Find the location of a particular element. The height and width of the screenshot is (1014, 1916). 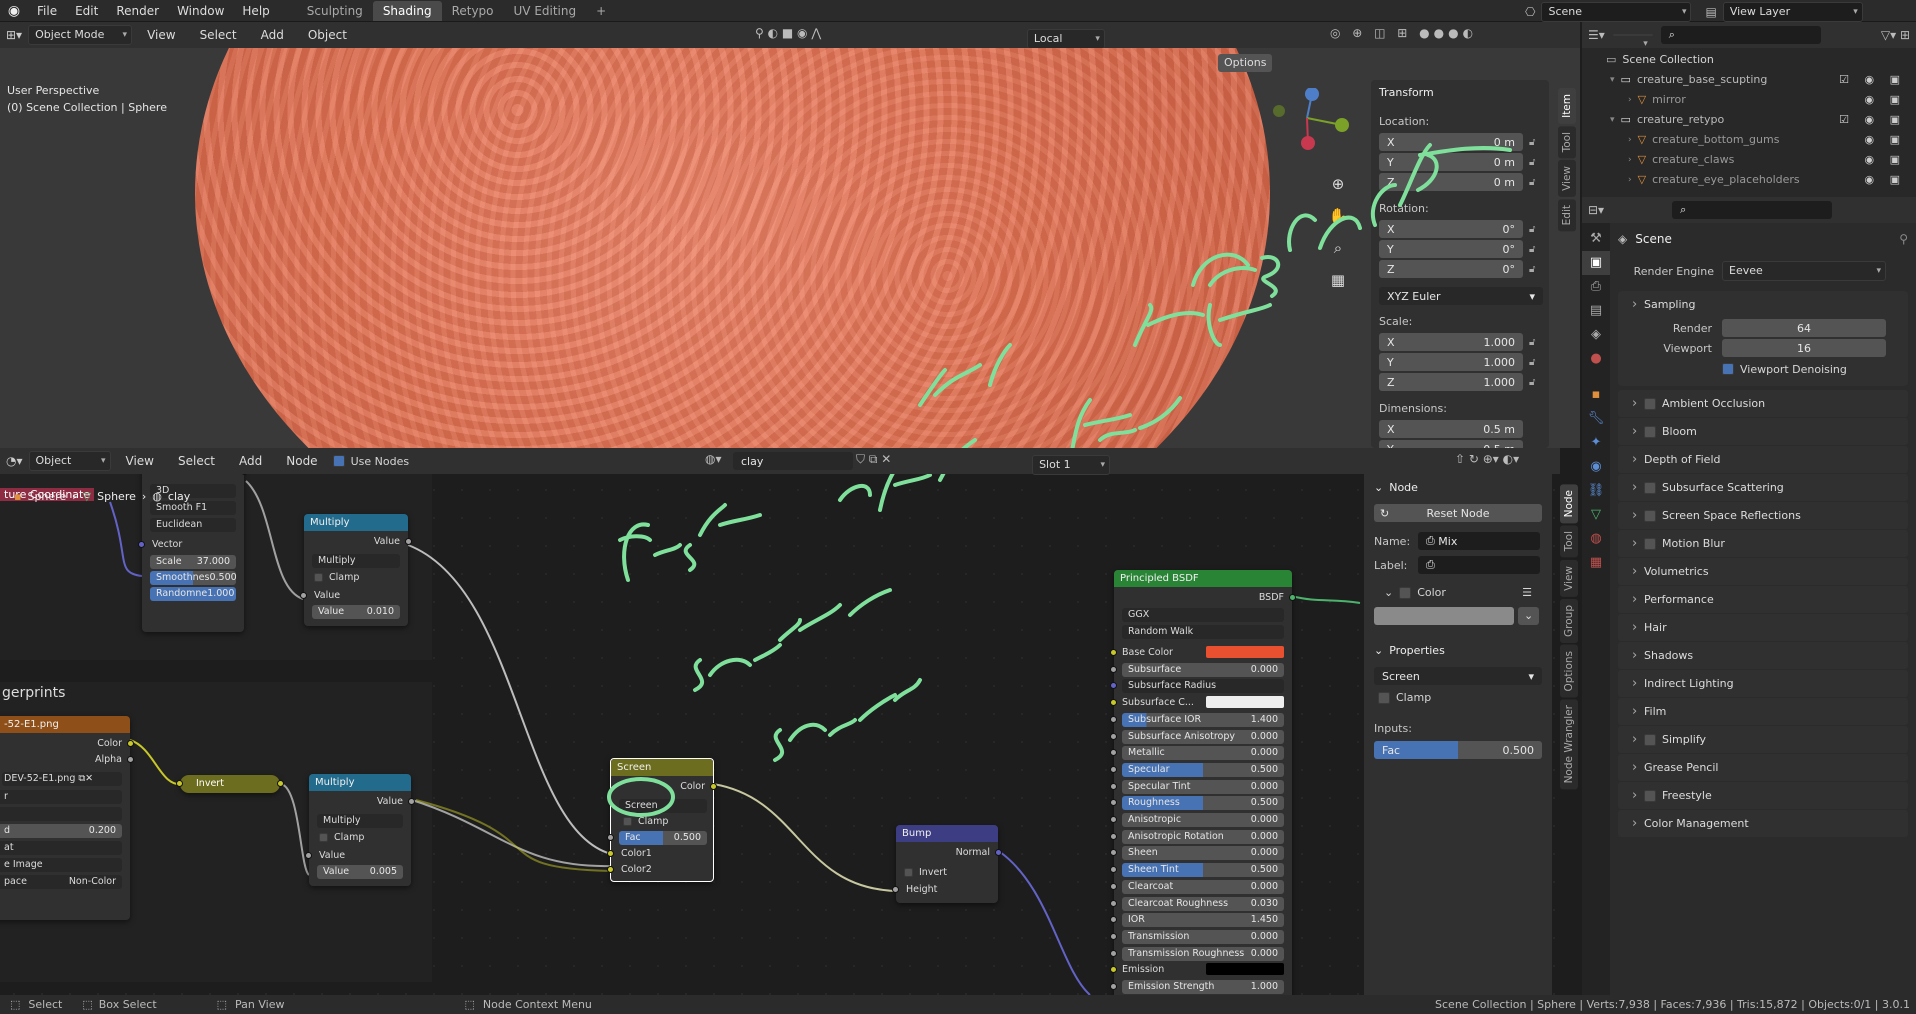

status-pan: Pan View is located at coordinates (260, 1004).